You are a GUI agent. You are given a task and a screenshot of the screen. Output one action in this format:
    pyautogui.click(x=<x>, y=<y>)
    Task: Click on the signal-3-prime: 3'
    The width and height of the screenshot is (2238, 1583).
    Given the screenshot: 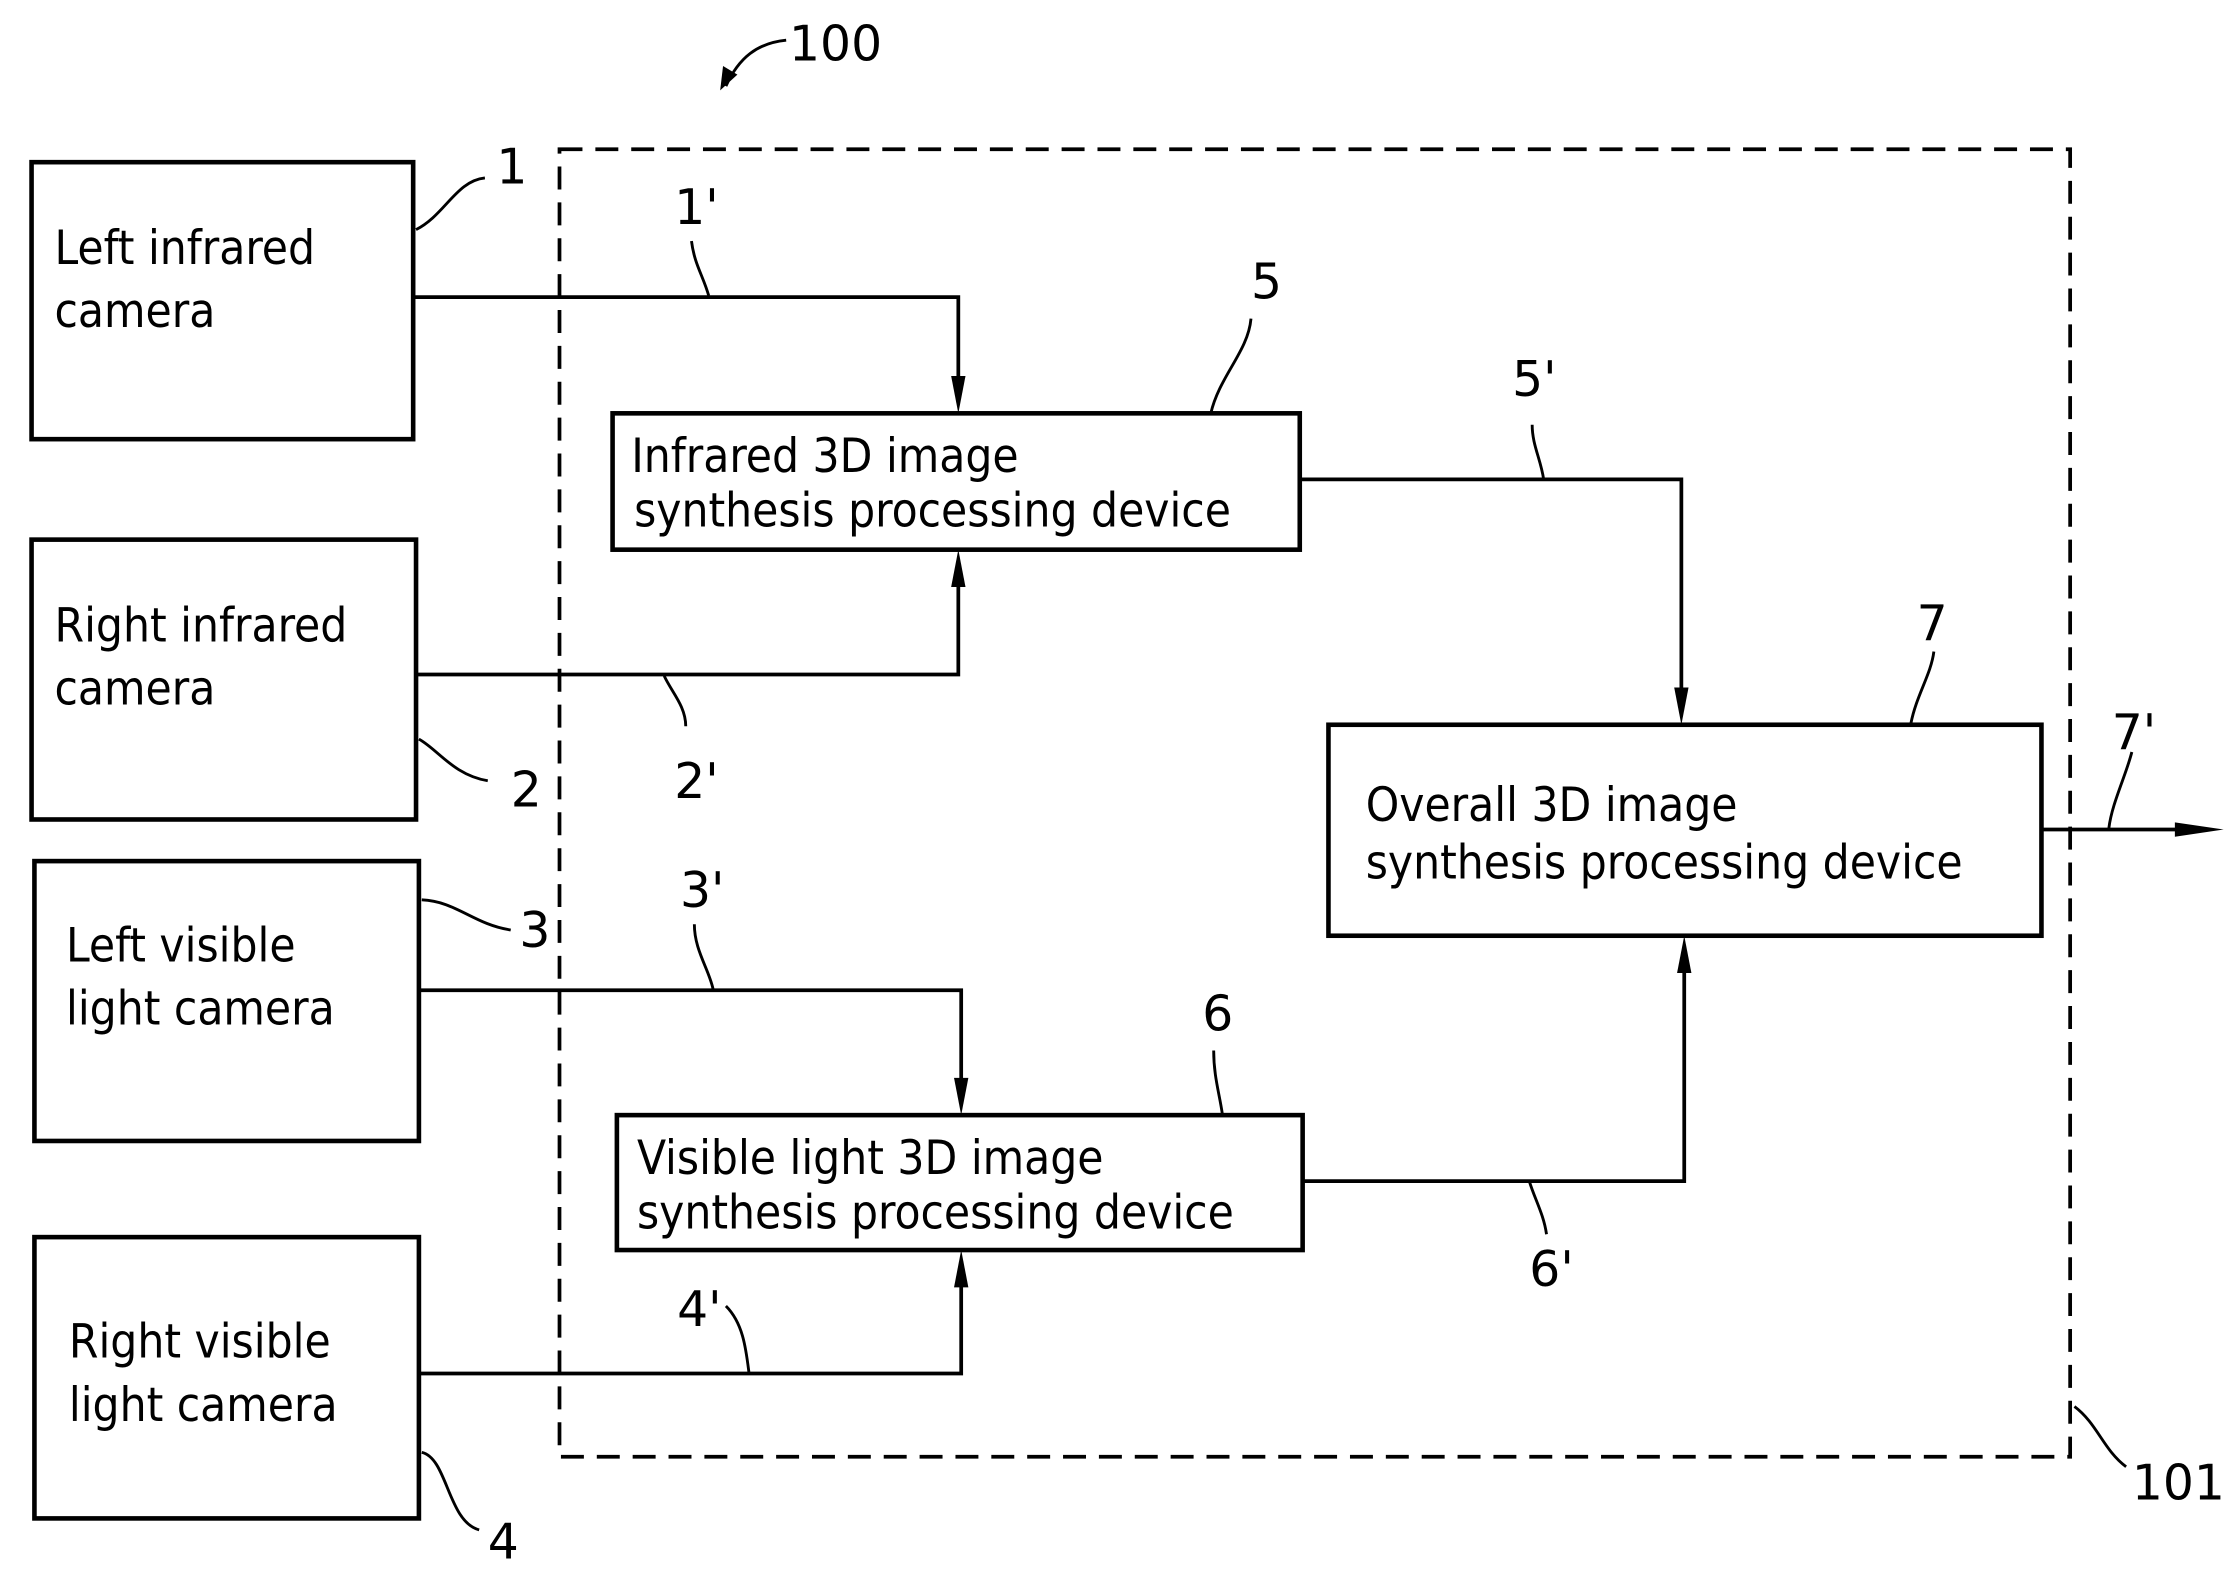 What is the action you would take?
    pyautogui.click(x=693, y=989)
    